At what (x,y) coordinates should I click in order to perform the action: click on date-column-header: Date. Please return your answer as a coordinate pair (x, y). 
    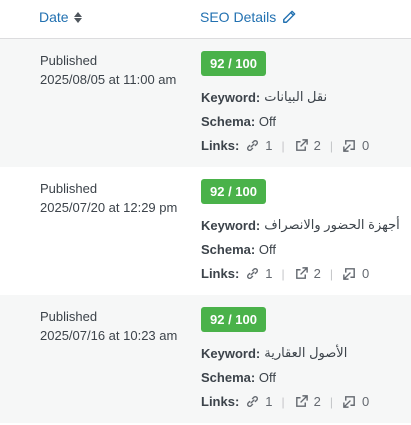
    Looking at the image, I should click on (60, 17).